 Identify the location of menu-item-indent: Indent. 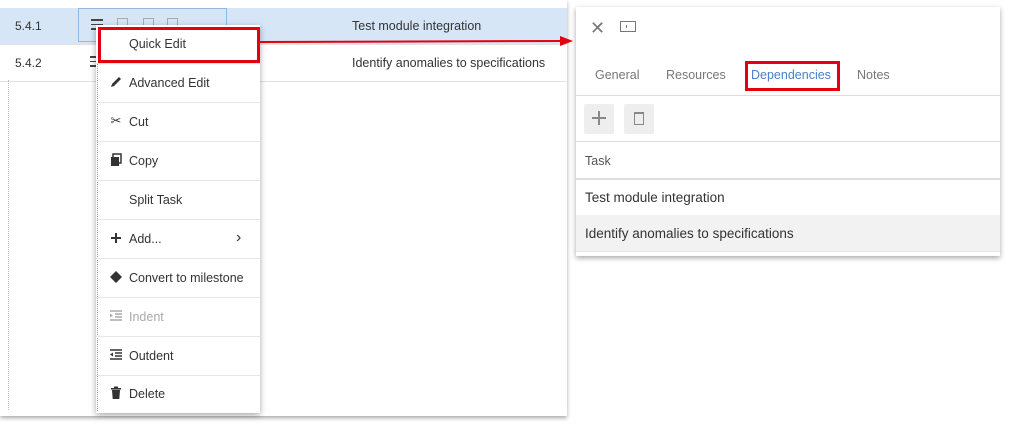
(178, 317).